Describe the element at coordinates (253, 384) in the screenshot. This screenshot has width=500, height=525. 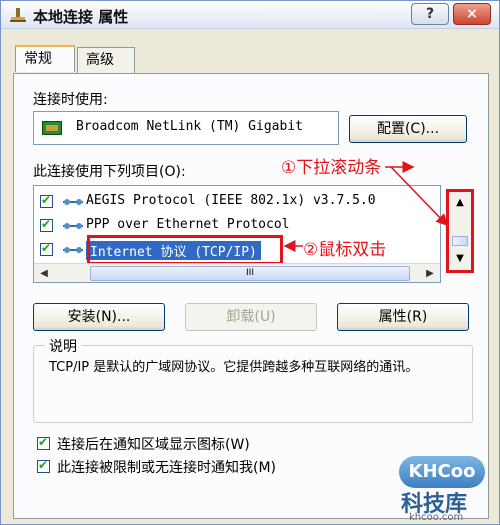
I see `description-group` at that location.